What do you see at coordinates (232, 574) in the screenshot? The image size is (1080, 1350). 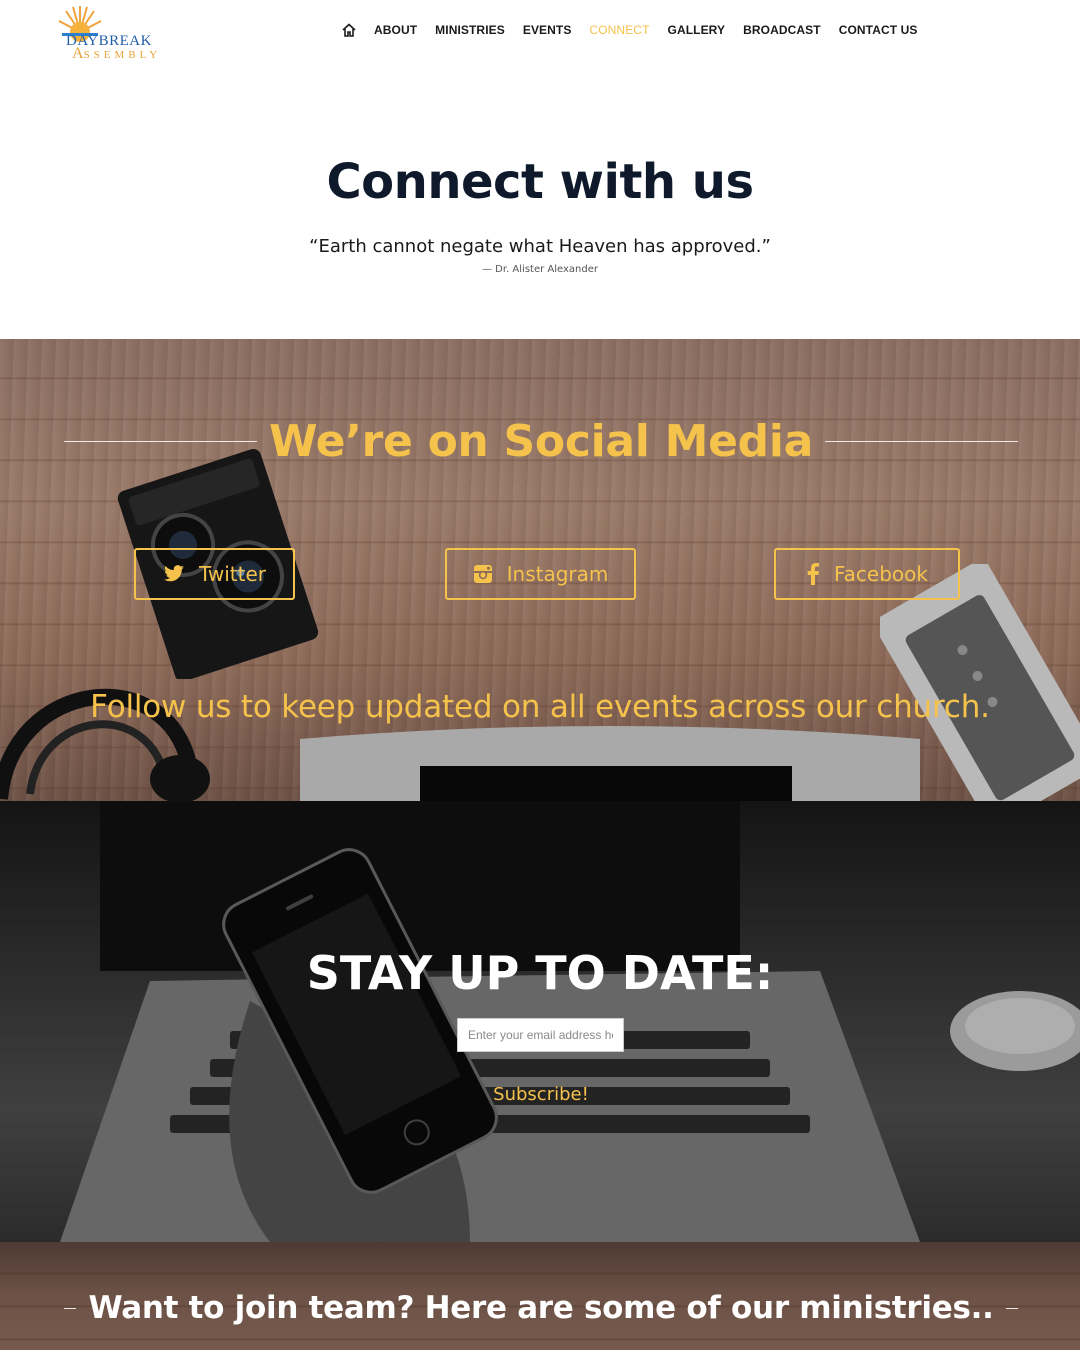 I see `twitter-label: Twitter` at bounding box center [232, 574].